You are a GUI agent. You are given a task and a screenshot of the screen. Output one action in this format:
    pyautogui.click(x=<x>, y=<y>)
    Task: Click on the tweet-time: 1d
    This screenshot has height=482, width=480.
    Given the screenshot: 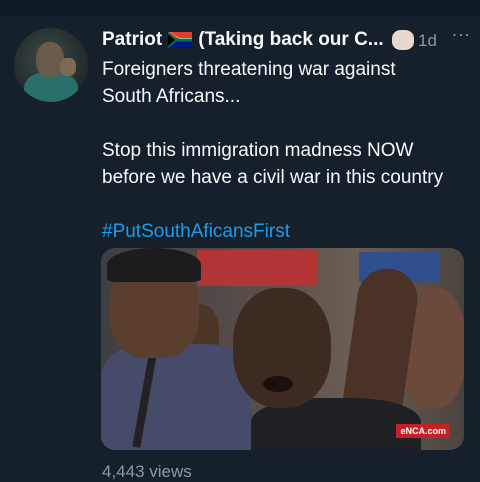 What is the action you would take?
    pyautogui.click(x=427, y=41)
    